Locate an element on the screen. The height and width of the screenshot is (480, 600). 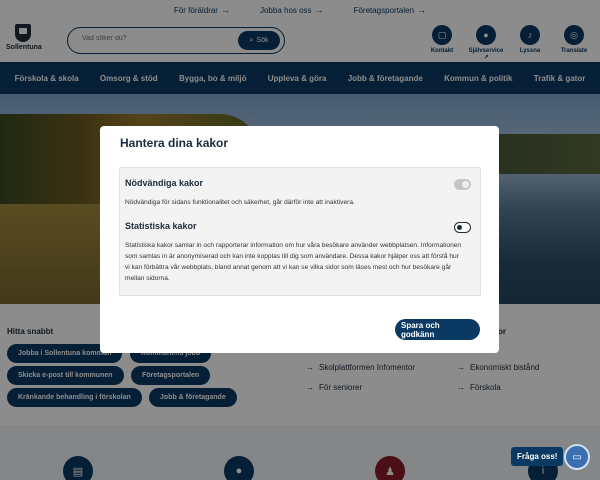
necessary-cookies-title: Nödvändiga kakor is located at coordinates (164, 183).